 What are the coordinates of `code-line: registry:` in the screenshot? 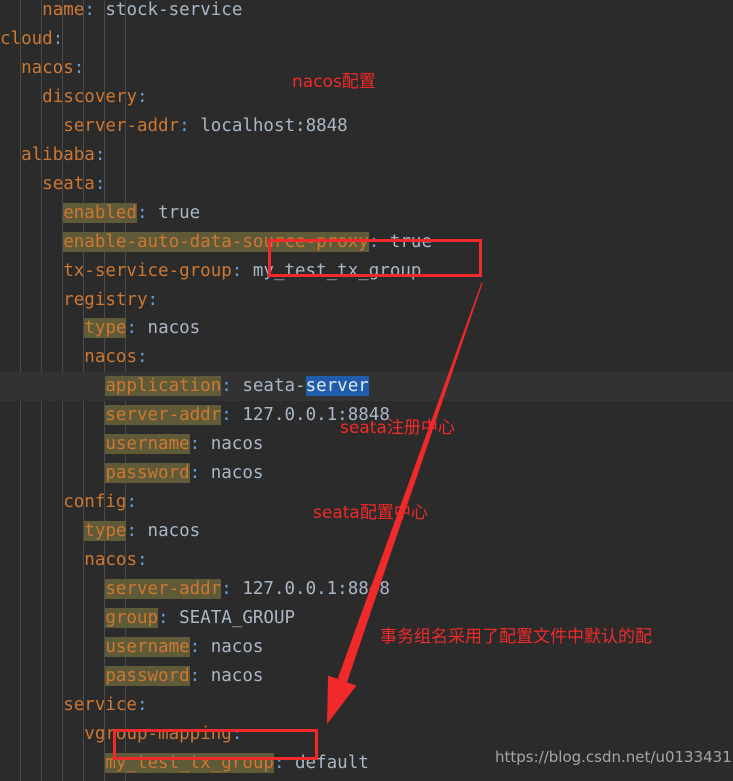 It's located at (366, 300).